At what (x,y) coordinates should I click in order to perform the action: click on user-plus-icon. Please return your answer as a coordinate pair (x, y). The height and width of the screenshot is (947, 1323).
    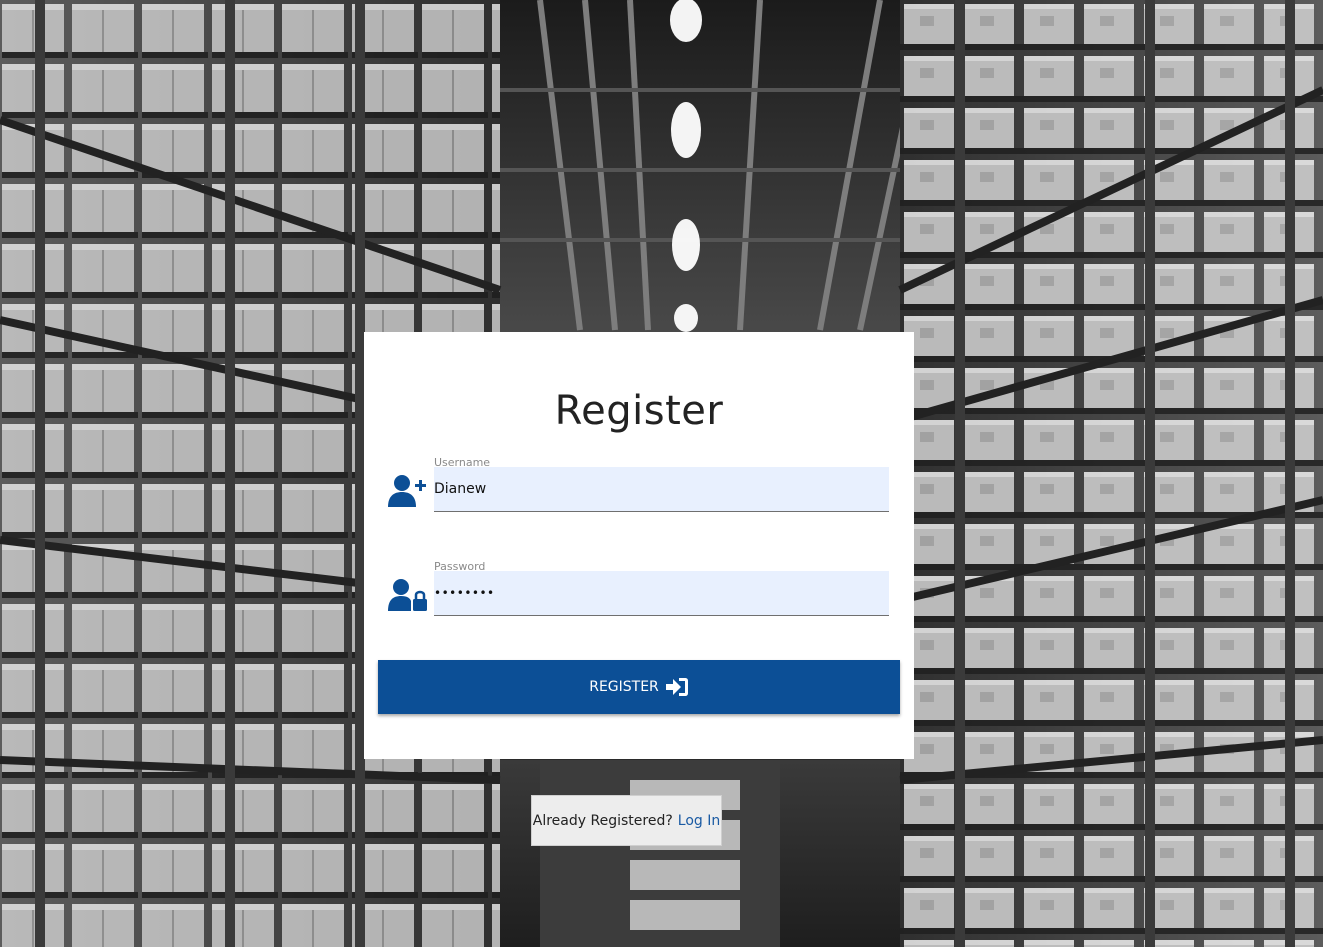
    Looking at the image, I should click on (408, 491).